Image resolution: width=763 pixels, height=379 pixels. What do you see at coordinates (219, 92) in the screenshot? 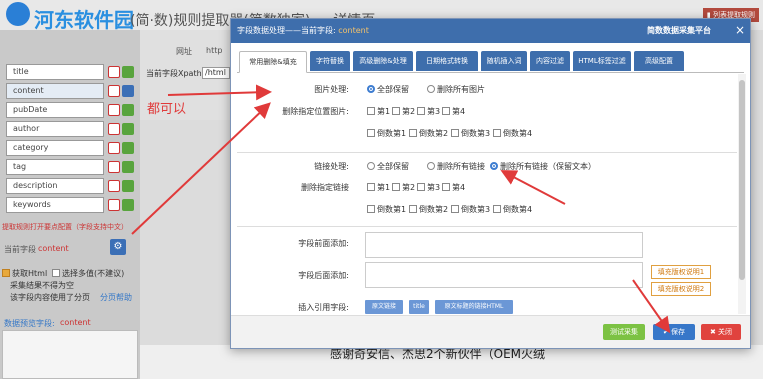
I see `arrow-to-image` at bounding box center [219, 92].